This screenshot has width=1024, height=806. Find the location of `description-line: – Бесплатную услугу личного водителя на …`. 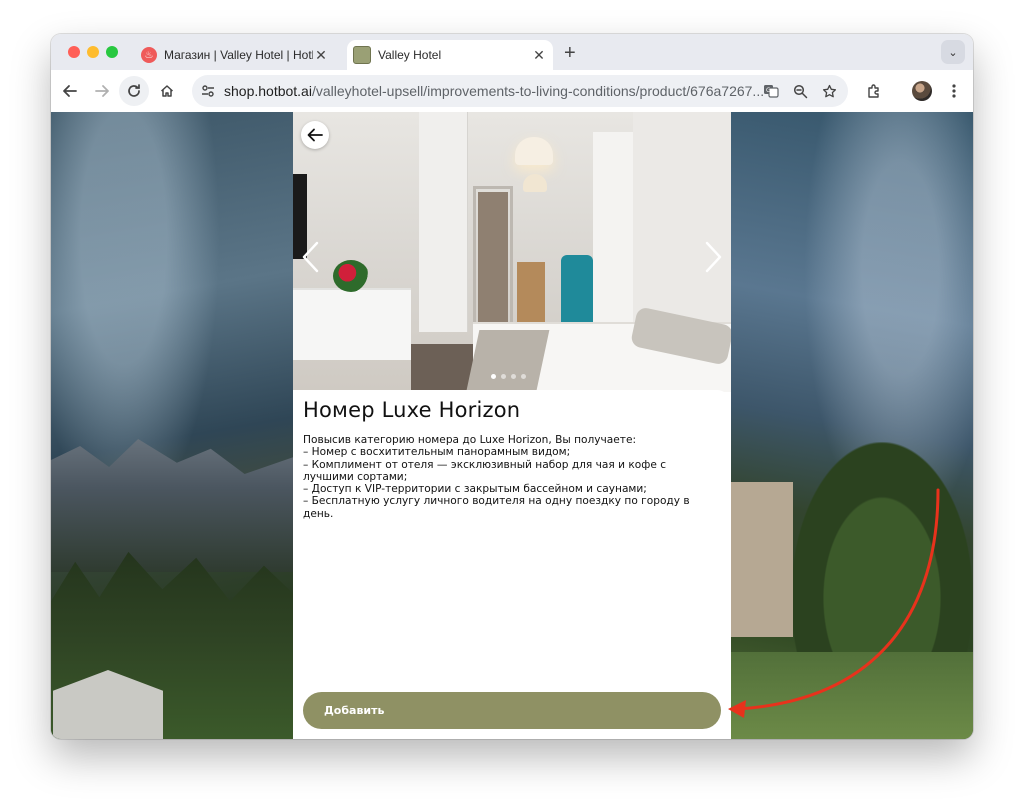

description-line: – Бесплатную услугу личного водителя на … is located at coordinates (496, 507).